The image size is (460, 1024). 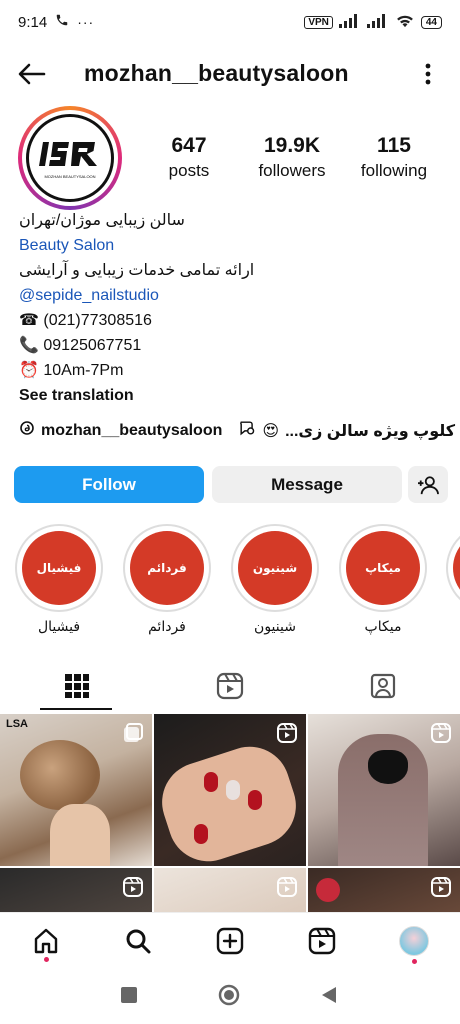 I want to click on highlight-cover: فیشیال, so click(x=59, y=568).